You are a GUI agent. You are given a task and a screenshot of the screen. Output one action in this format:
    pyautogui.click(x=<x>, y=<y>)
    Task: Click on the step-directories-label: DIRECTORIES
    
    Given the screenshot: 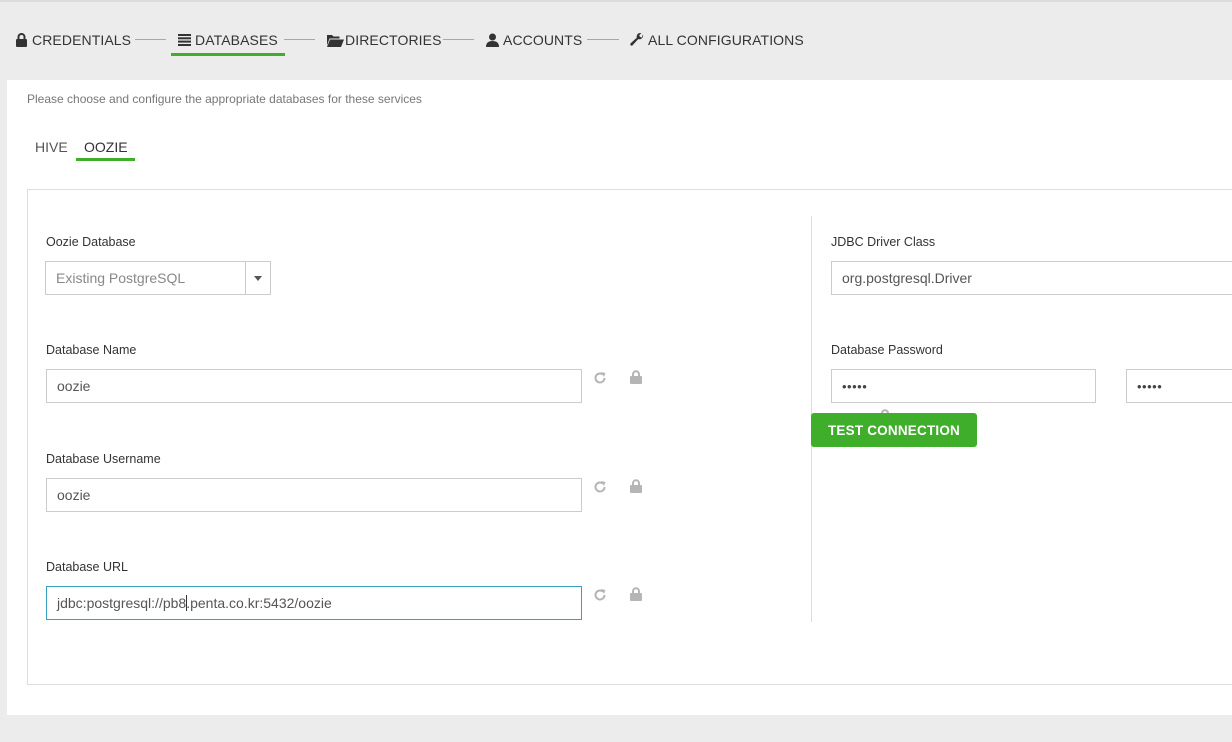 What is the action you would take?
    pyautogui.click(x=393, y=40)
    